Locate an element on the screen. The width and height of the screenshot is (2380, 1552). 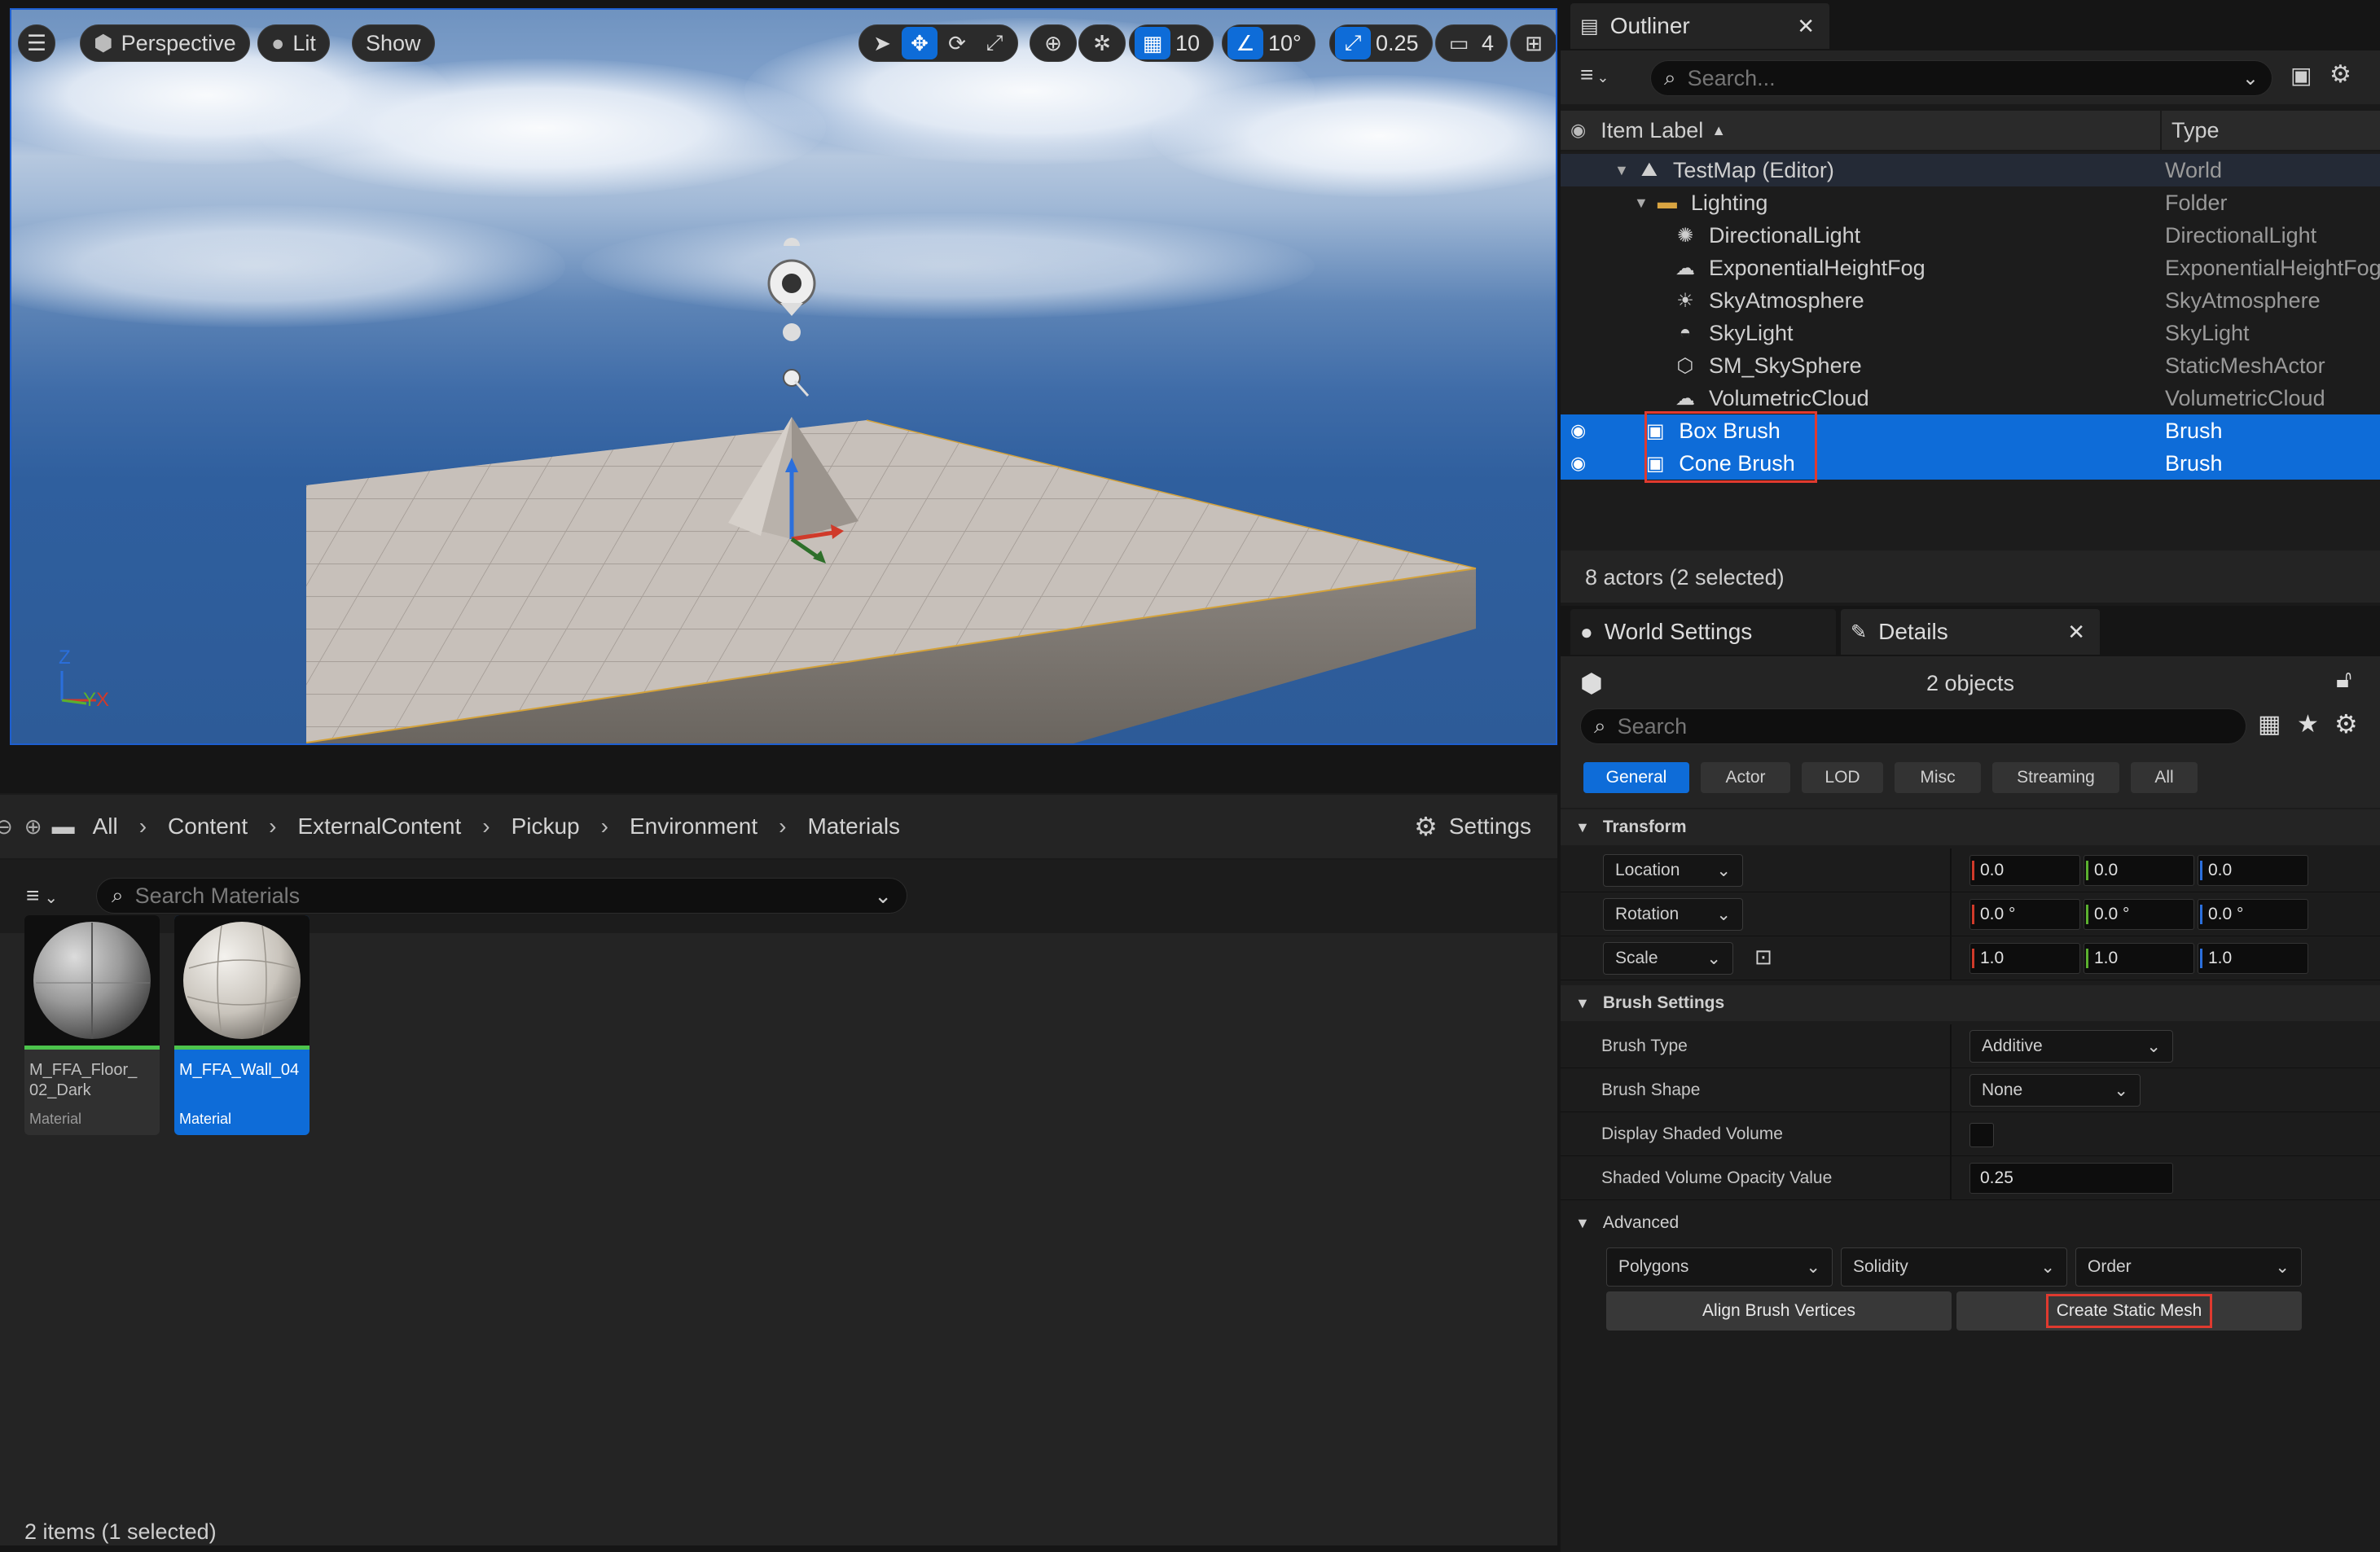
opacity-value: 0.25 is located at coordinates (2071, 1179).